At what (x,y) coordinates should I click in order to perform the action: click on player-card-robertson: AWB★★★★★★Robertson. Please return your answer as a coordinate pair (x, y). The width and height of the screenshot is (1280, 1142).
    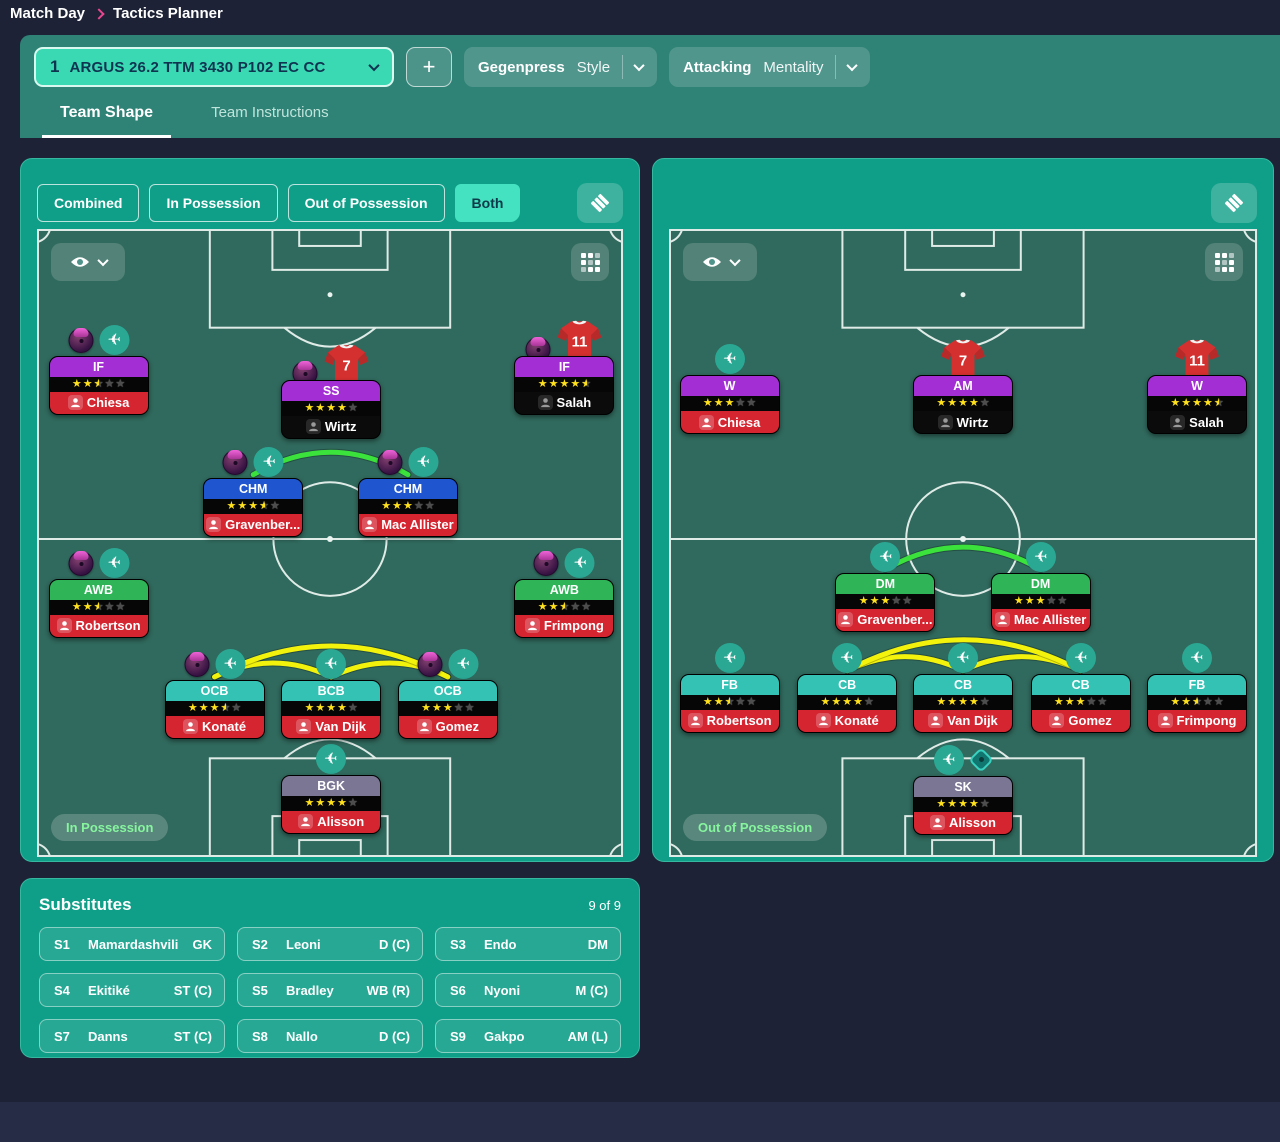
    Looking at the image, I should click on (98, 608).